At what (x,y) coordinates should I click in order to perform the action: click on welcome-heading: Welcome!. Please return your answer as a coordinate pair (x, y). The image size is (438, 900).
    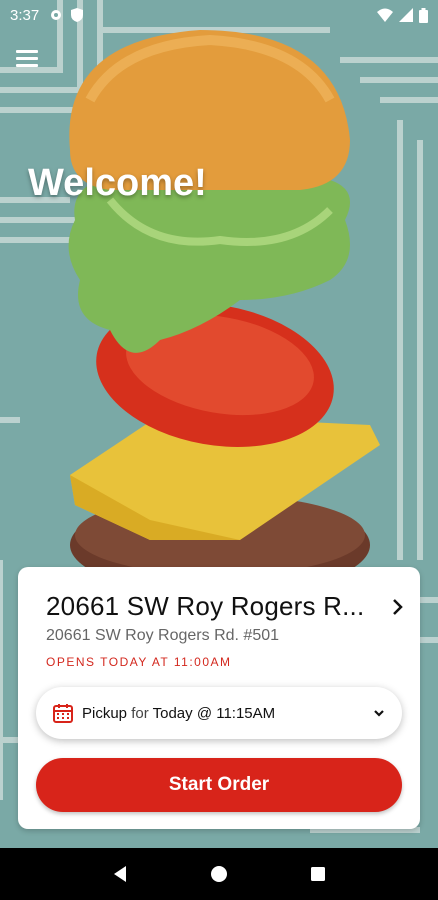
    Looking at the image, I should click on (117, 183).